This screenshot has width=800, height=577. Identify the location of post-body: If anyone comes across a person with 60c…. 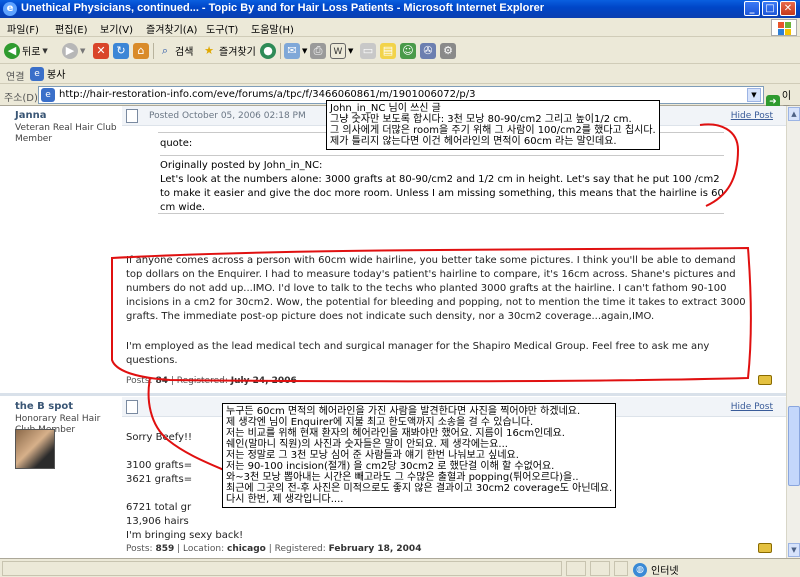
(436, 288).